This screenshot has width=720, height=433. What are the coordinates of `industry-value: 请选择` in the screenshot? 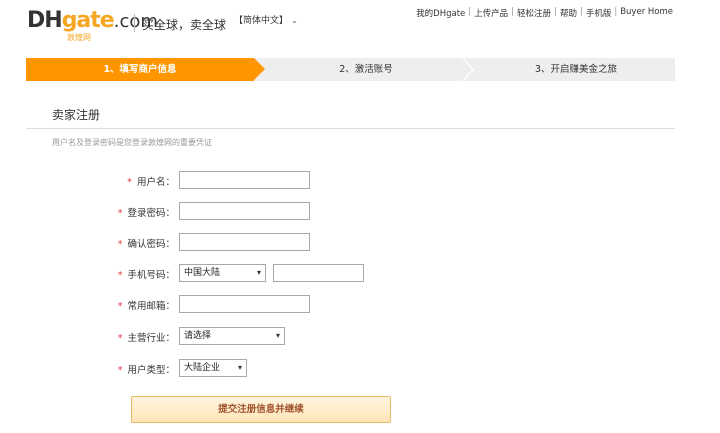 It's located at (198, 336).